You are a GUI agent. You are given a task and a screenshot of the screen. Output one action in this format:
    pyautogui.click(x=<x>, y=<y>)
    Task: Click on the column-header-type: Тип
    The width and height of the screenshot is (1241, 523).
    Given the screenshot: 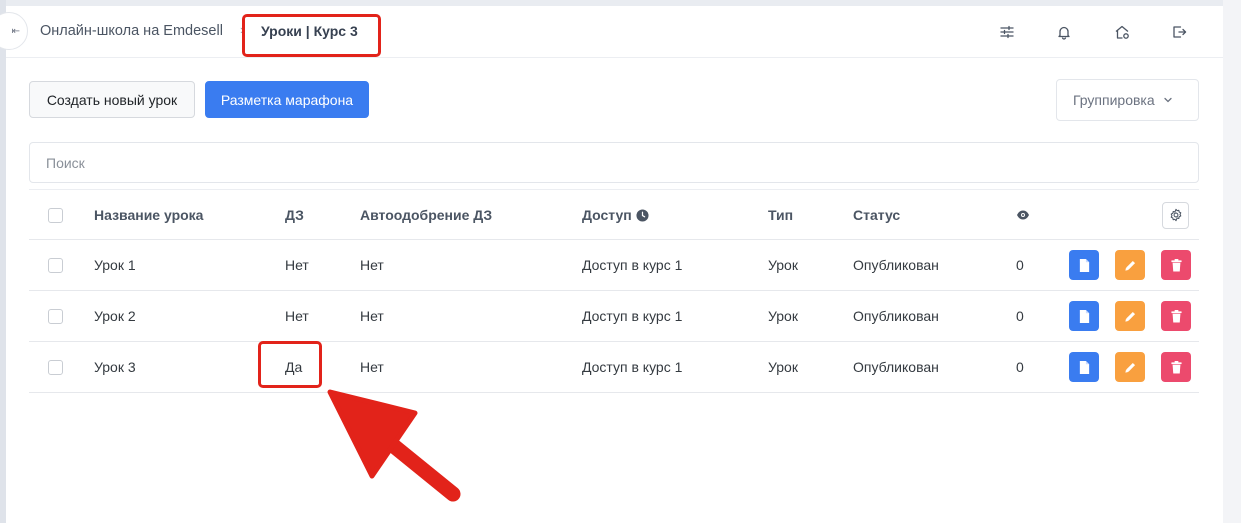 What is the action you would take?
    pyautogui.click(x=780, y=215)
    